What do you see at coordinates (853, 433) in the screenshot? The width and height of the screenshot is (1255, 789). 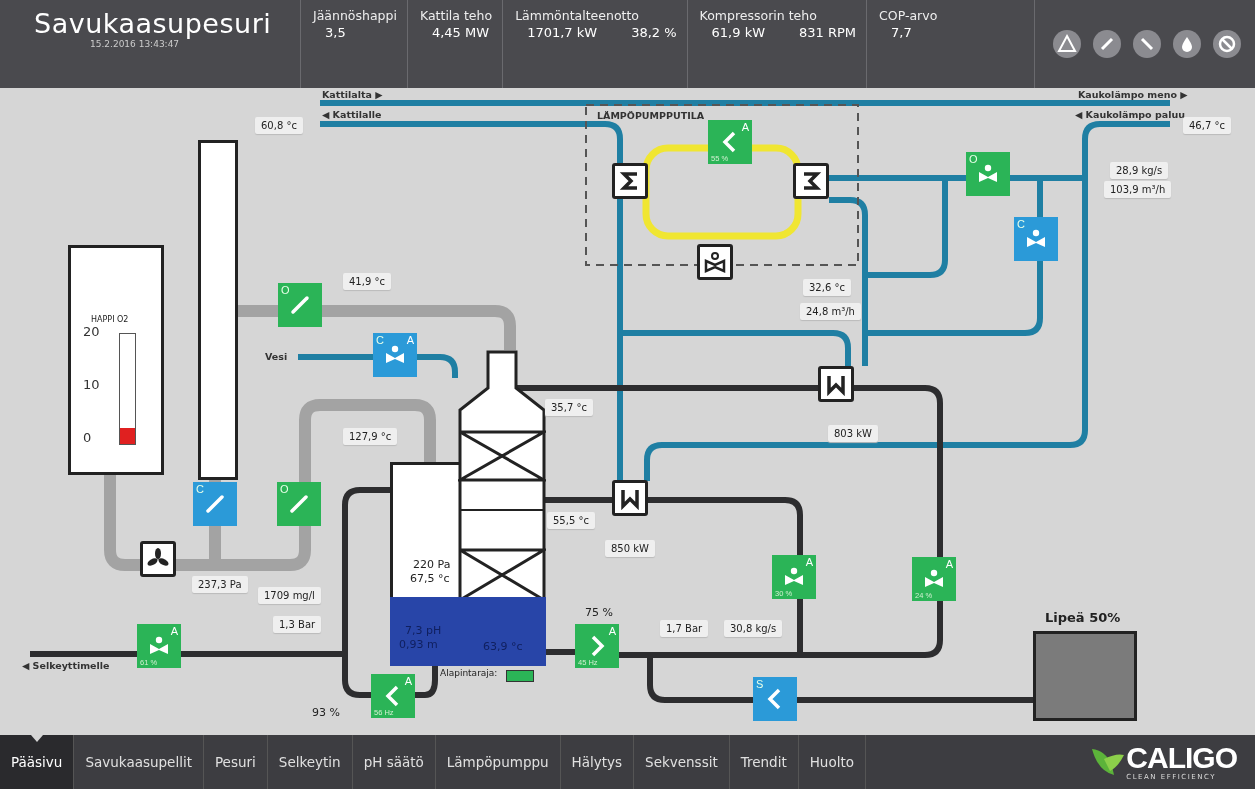 I see `reading-label: 803 kW` at bounding box center [853, 433].